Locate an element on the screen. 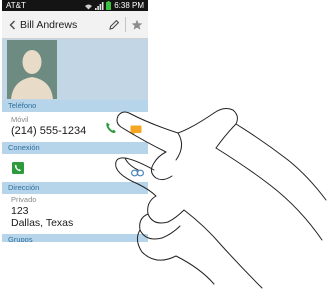  battery-icon is located at coordinates (109, 5).